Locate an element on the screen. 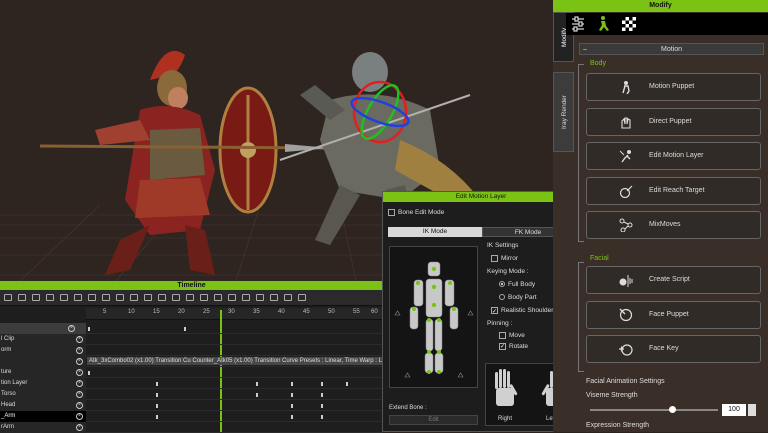 The image size is (768, 433). create-script-icon is located at coordinates (626, 281).